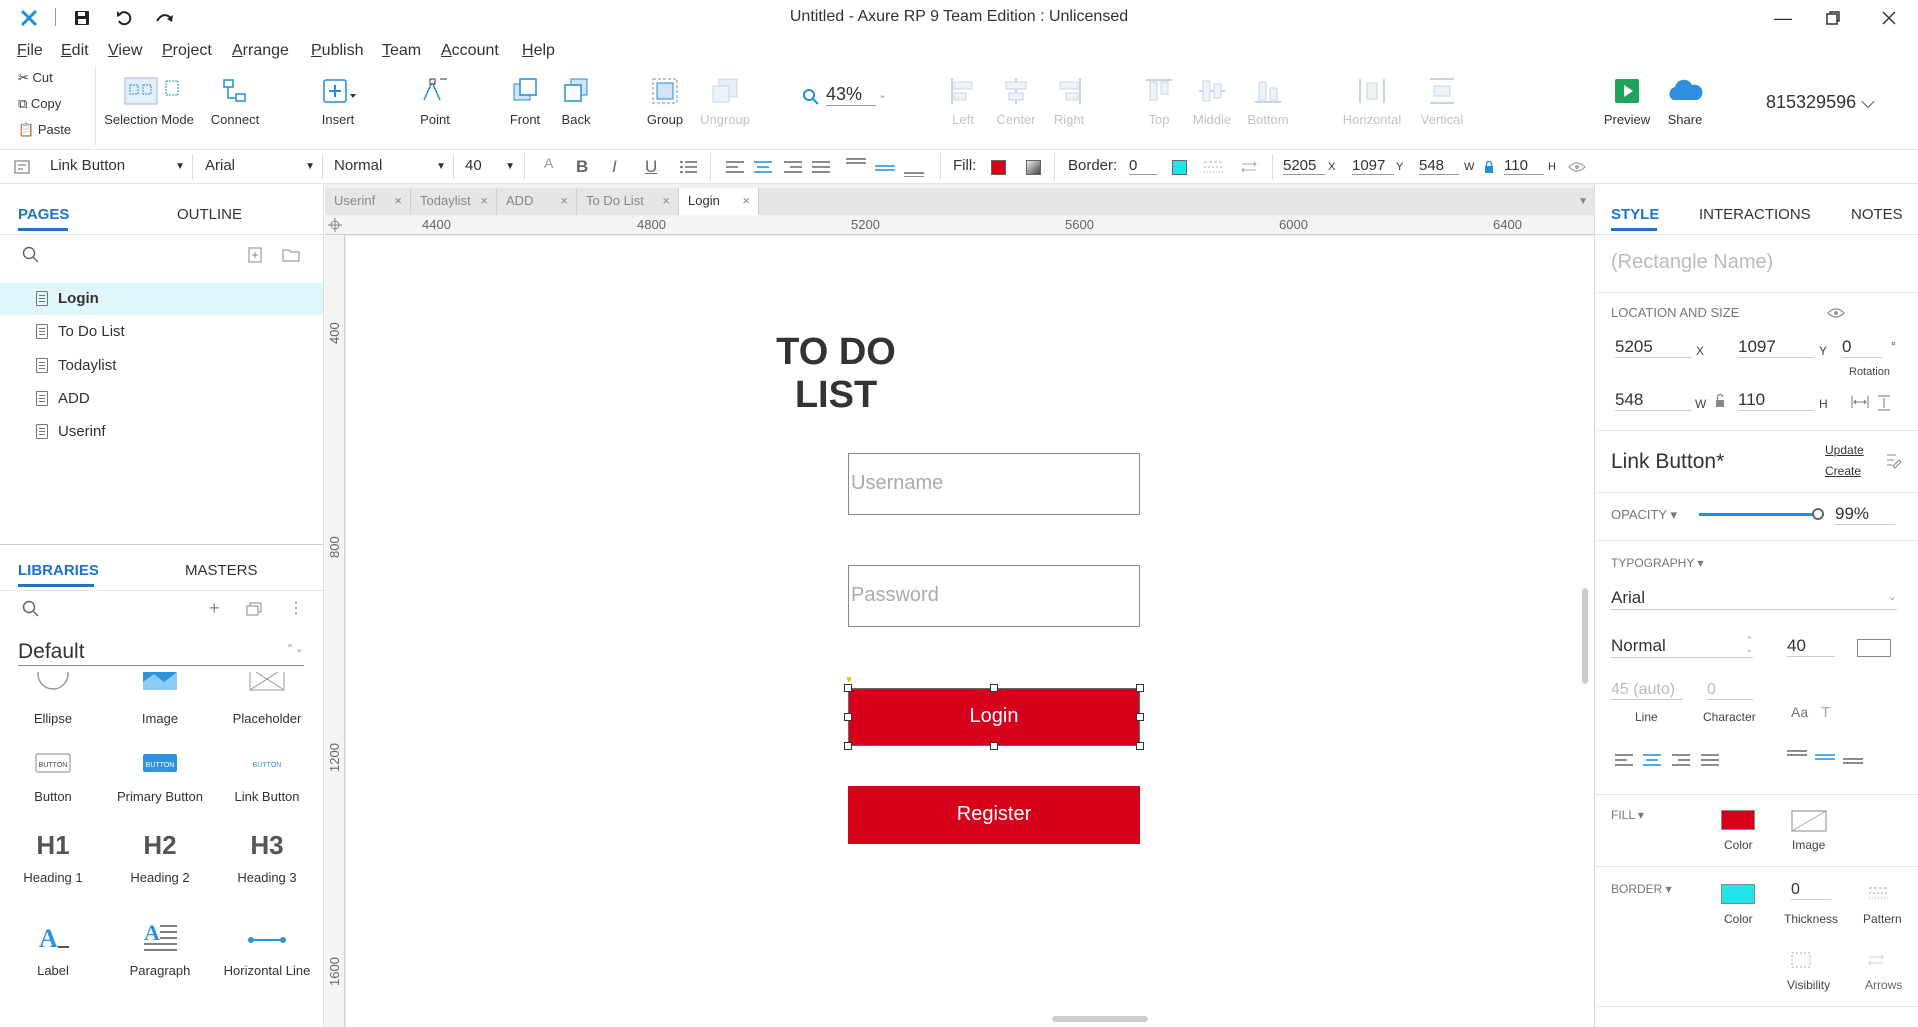  What do you see at coordinates (368, 201) in the screenshot?
I see `tab-userinf: Userinf ×` at bounding box center [368, 201].